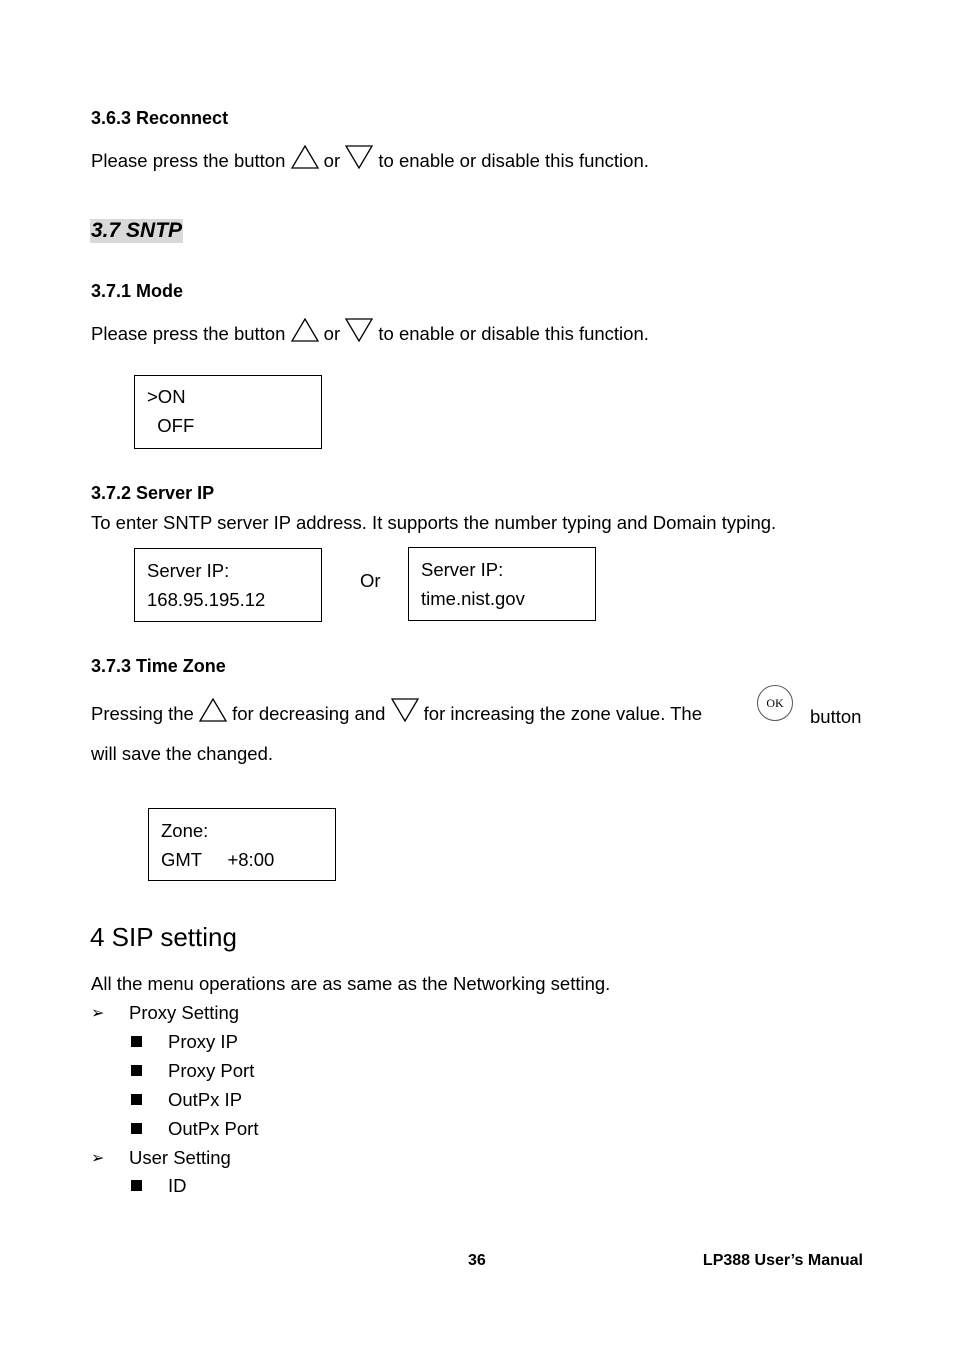 The height and width of the screenshot is (1350, 954). What do you see at coordinates (477, 1260) in the screenshot?
I see `page-number: 36` at bounding box center [477, 1260].